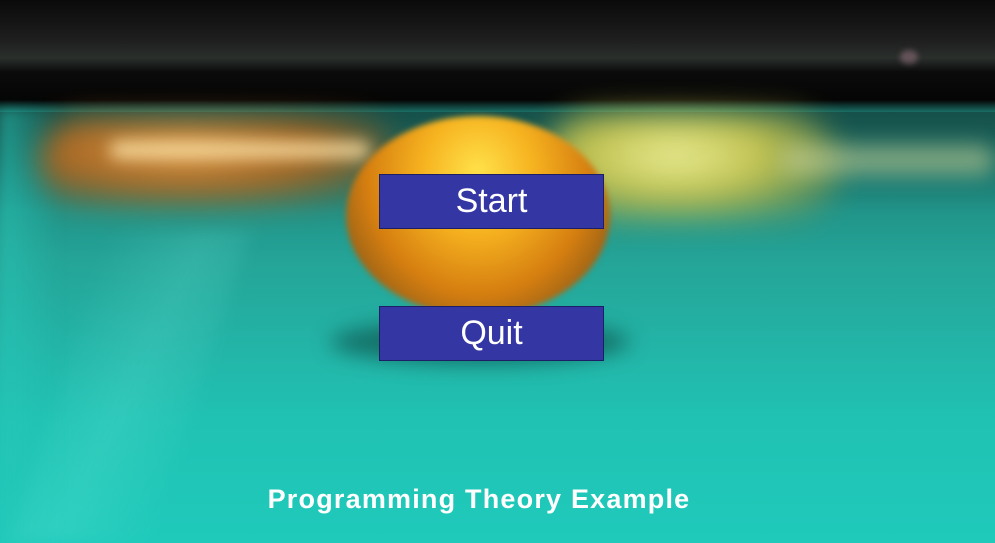 Image resolution: width=995 pixels, height=543 pixels. What do you see at coordinates (909, 57) in the screenshot?
I see `background-spot` at bounding box center [909, 57].